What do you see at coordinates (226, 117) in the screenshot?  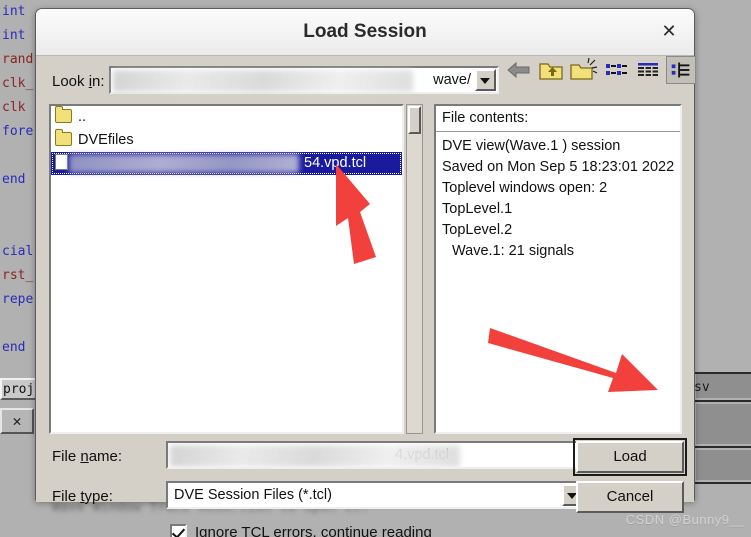 I see `file-list-row: ..` at bounding box center [226, 117].